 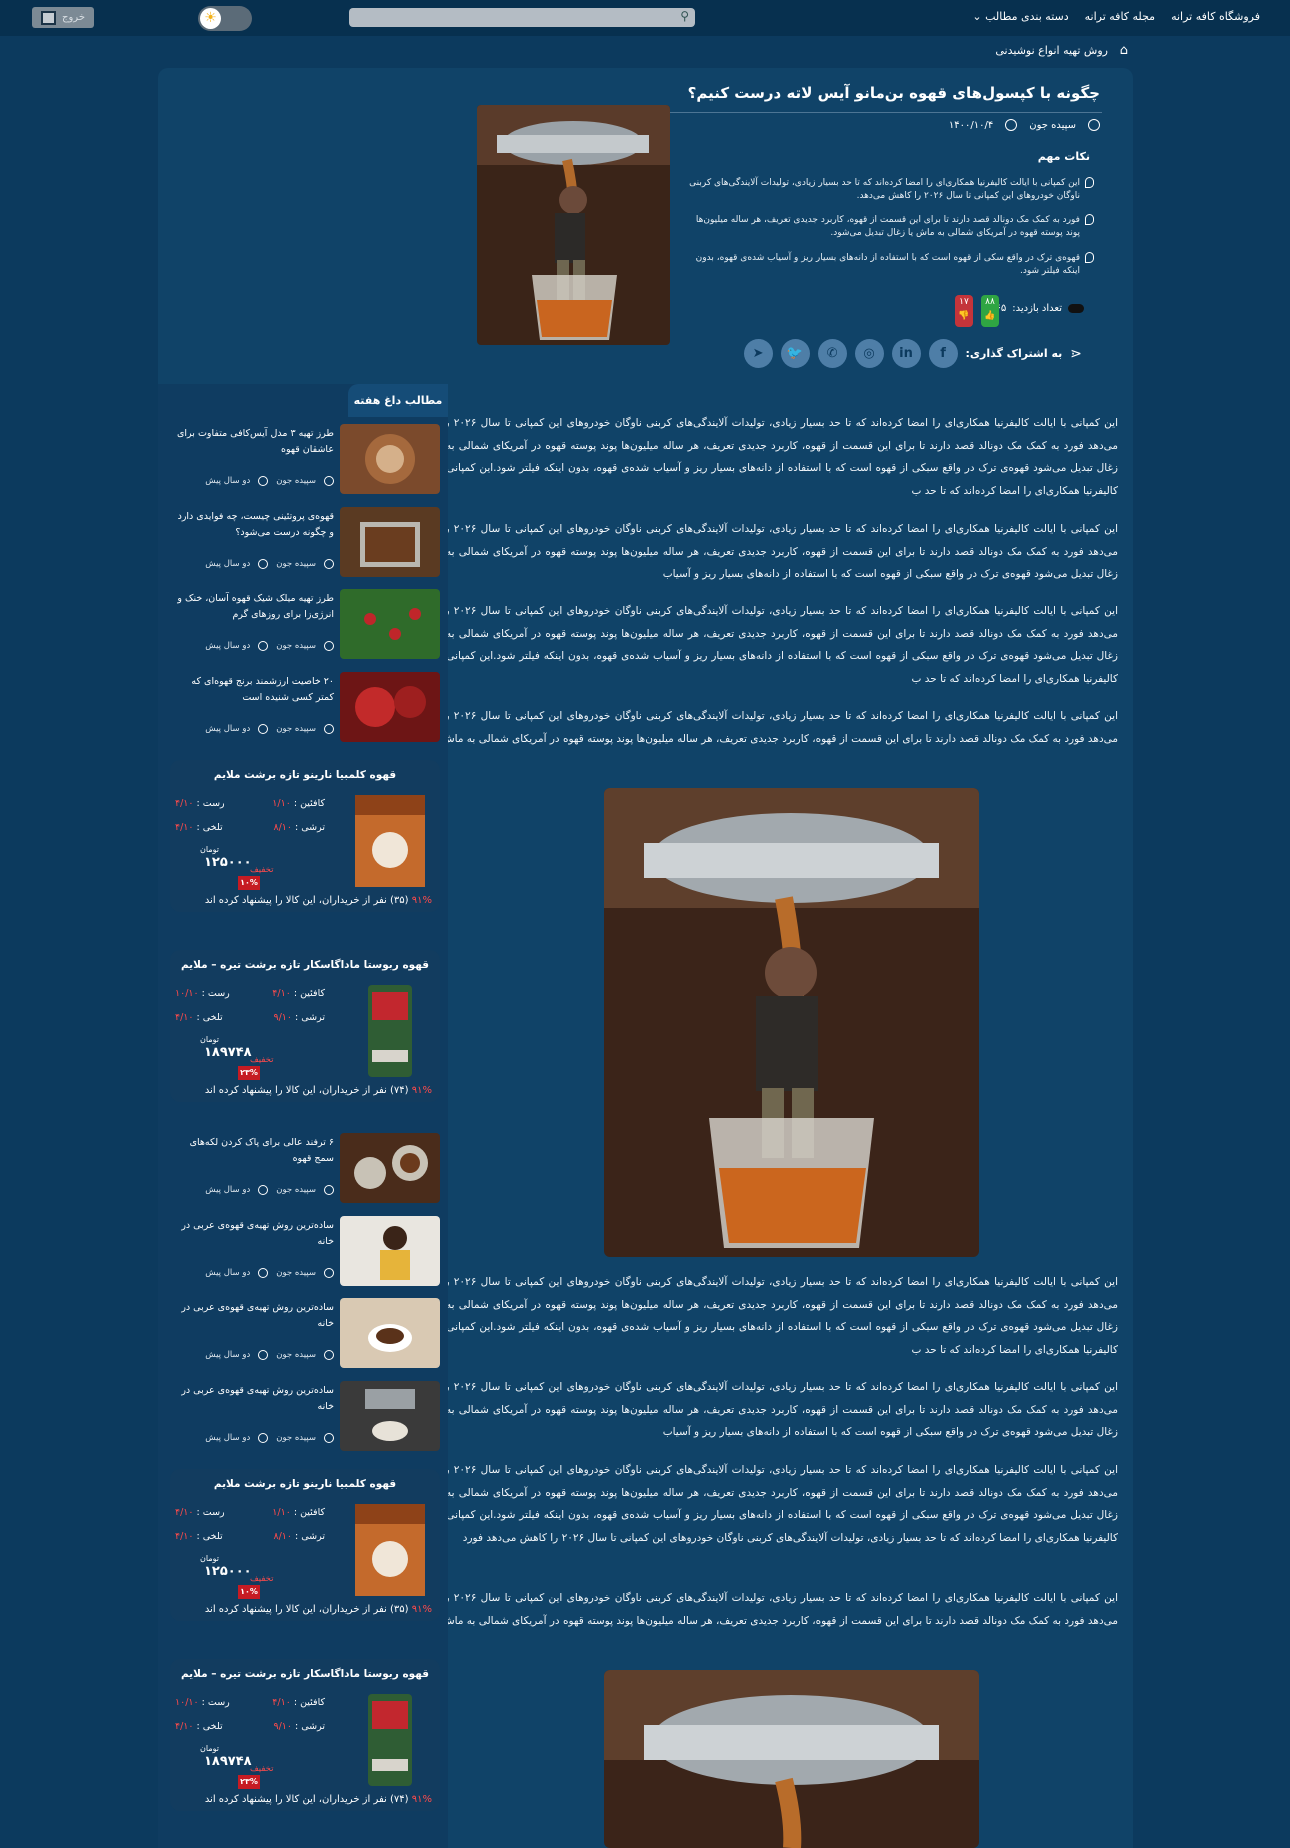 What do you see at coordinates (210, 18) in the screenshot?
I see `sun-icon: ☀` at bounding box center [210, 18].